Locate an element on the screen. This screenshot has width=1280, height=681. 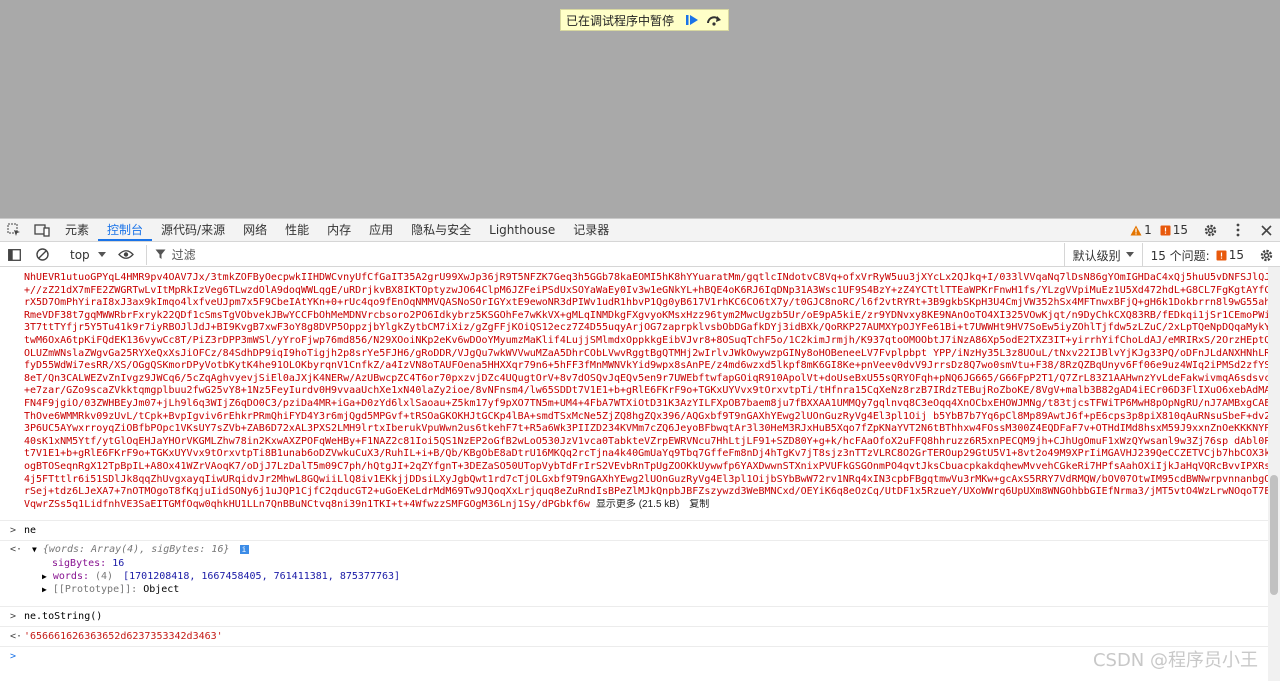
tab-application: 应用 is located at coordinates (381, 230).